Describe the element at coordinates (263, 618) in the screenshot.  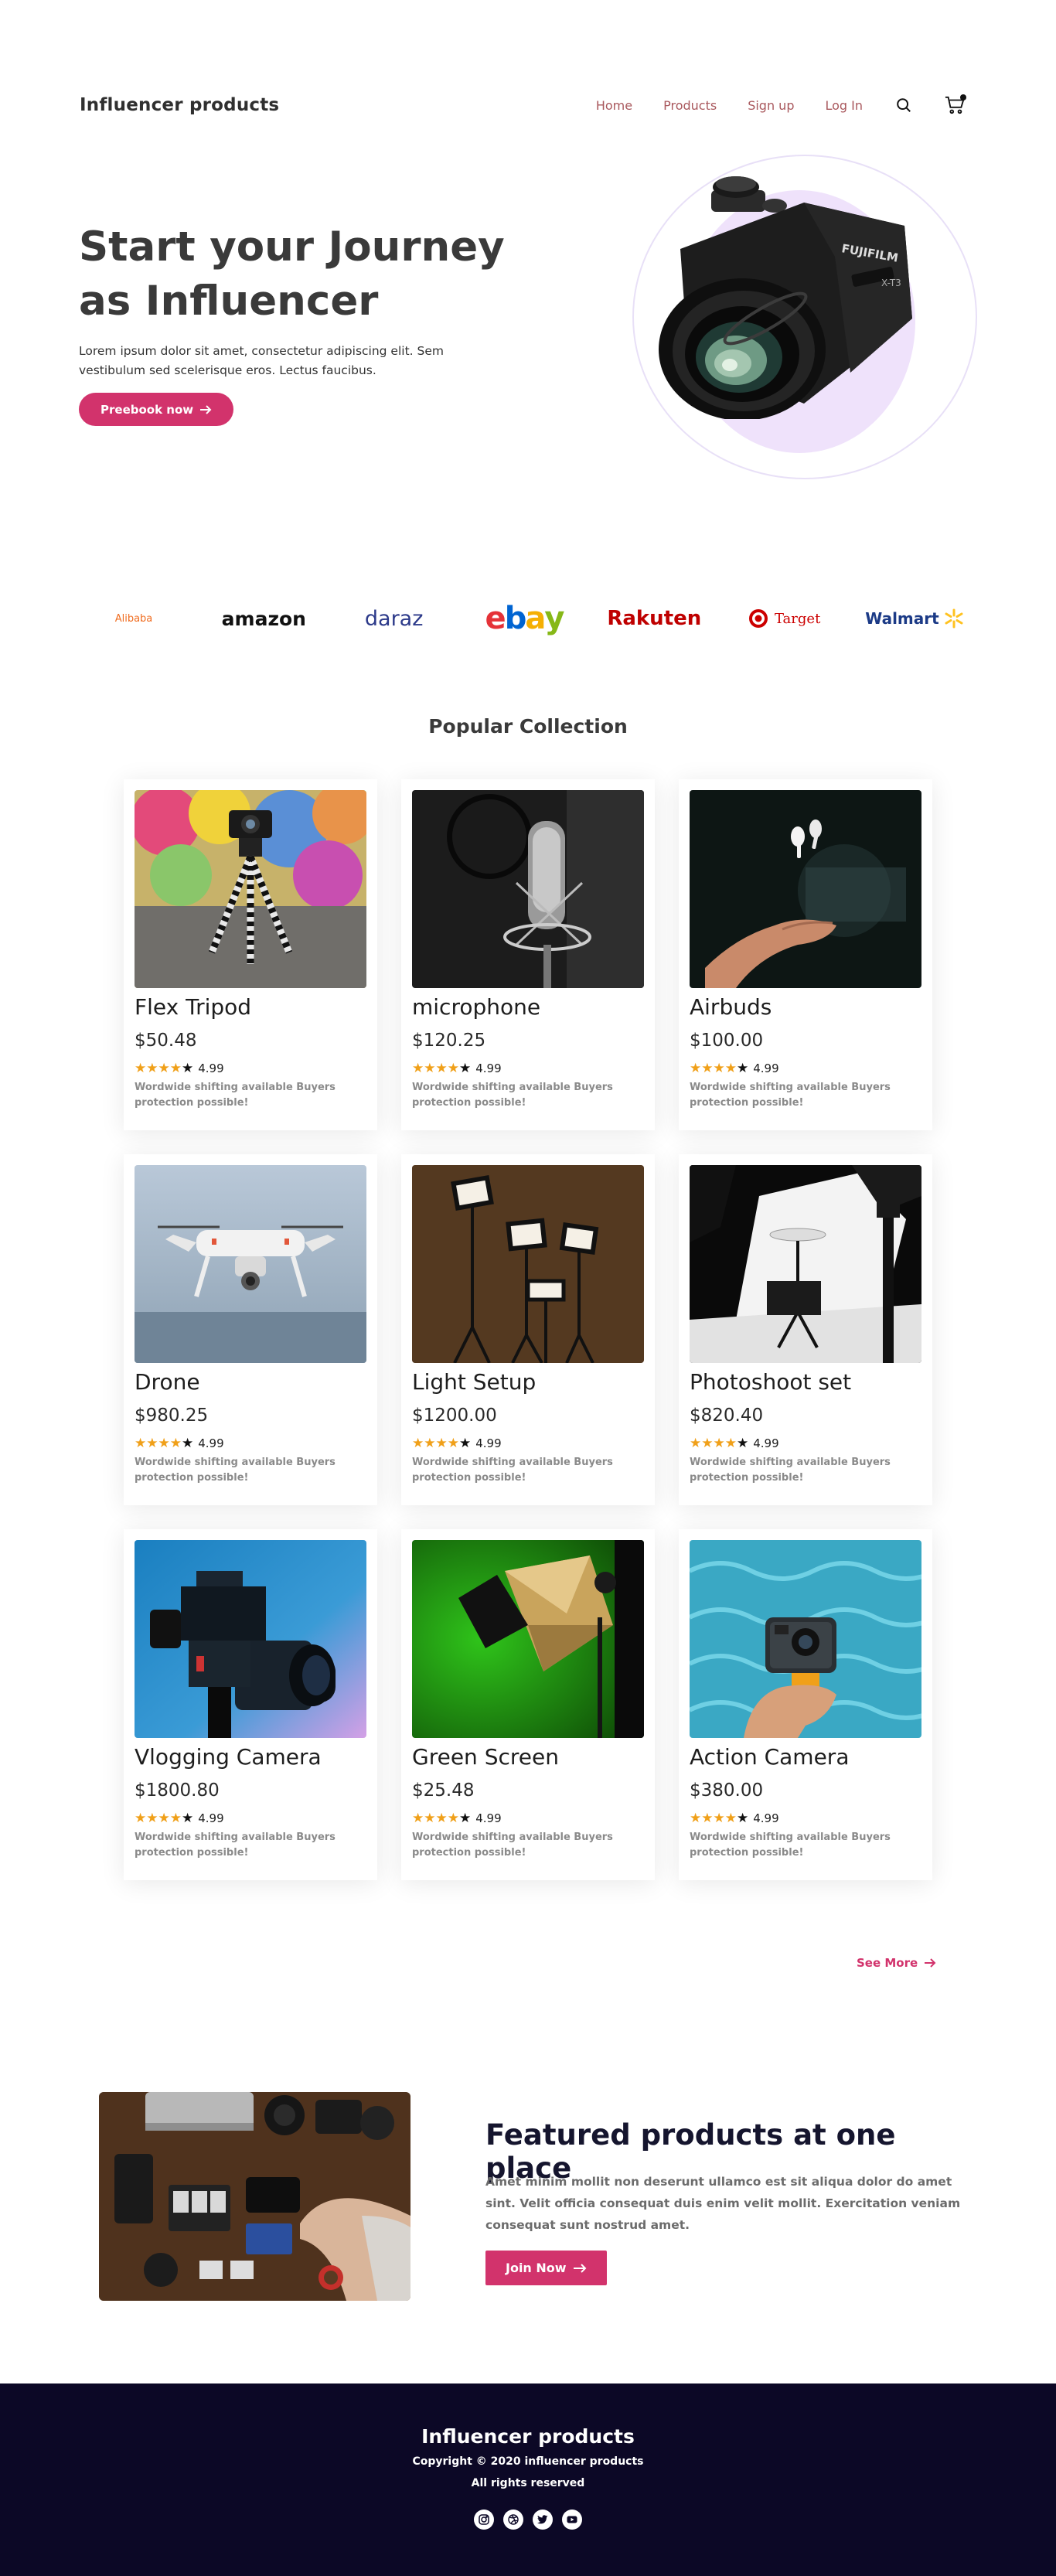
I see `amazon-logo: amazon` at that location.